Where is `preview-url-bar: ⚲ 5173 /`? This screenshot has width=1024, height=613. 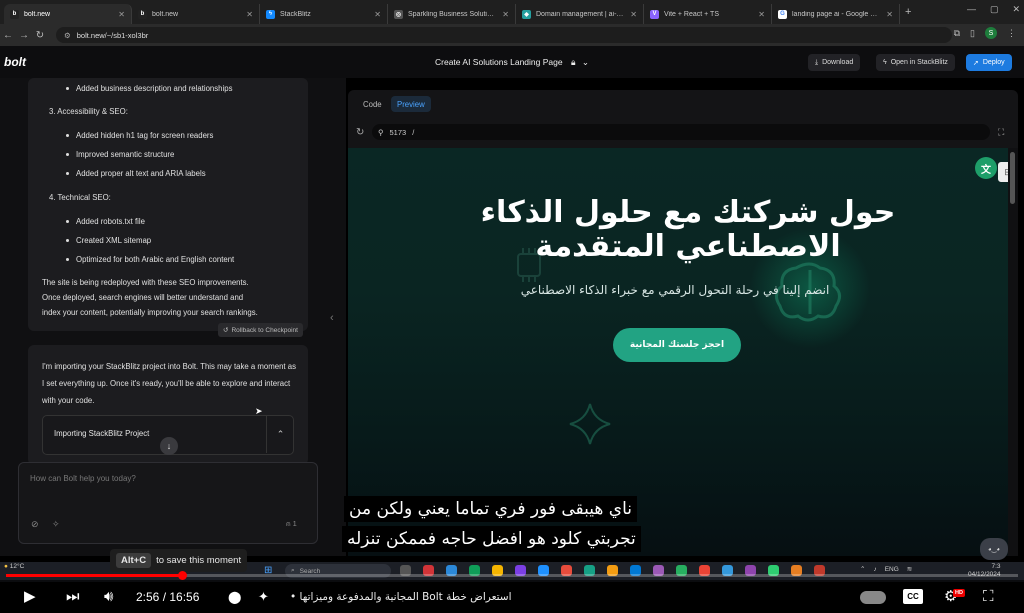
preview-url-bar: ⚲ 5173 / is located at coordinates (681, 132).